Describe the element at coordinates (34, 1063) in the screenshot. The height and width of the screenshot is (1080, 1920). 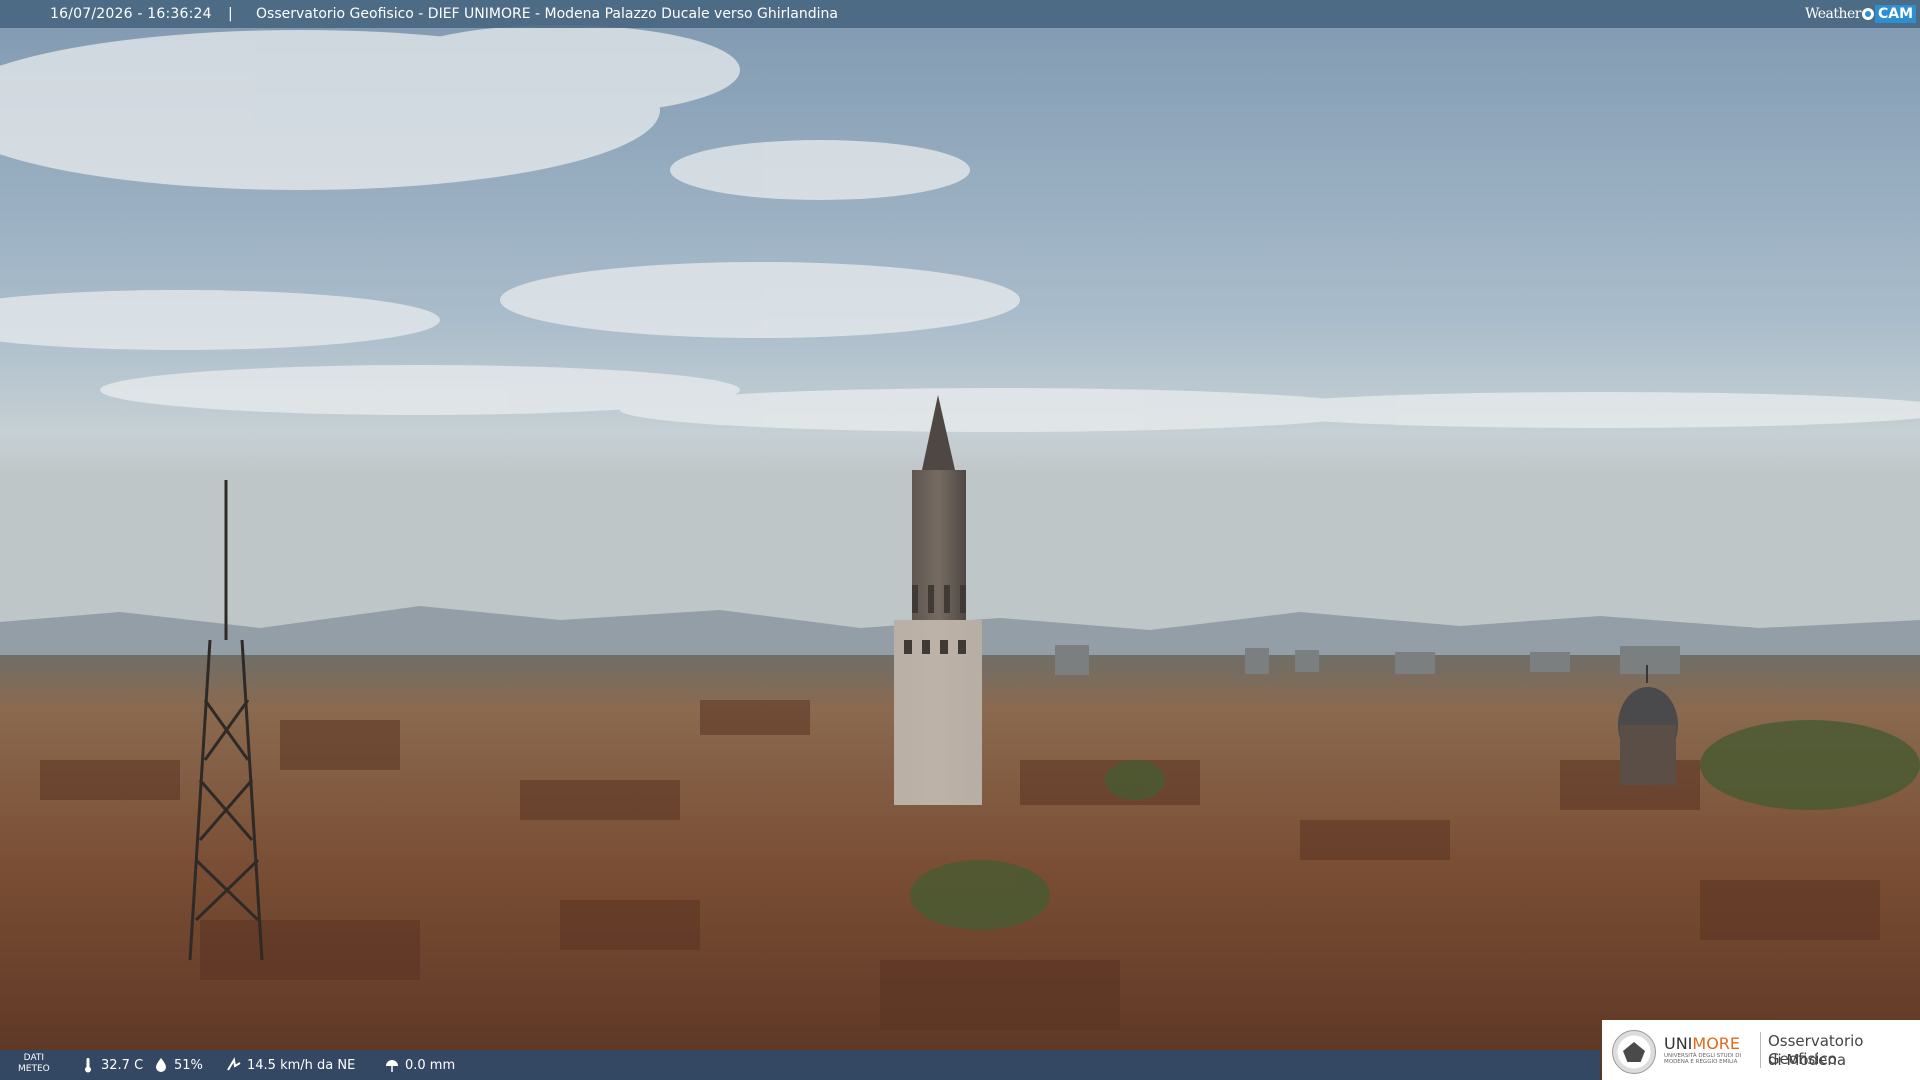
I see `weather-data-label: DATI METEO` at that location.